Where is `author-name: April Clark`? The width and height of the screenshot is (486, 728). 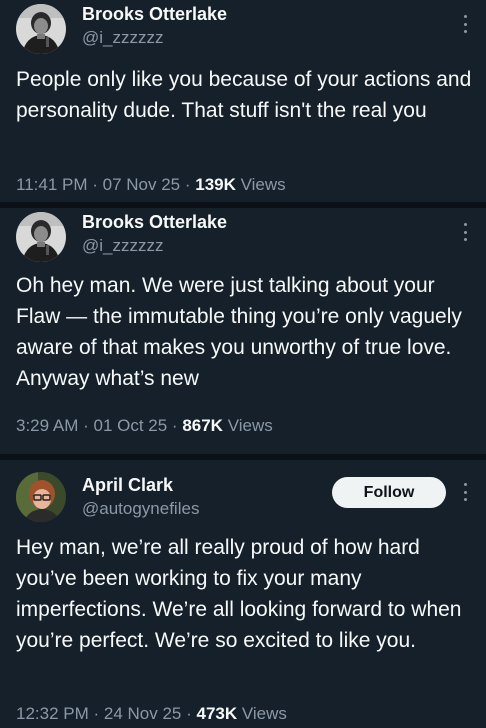
author-name: April Clark is located at coordinates (127, 485).